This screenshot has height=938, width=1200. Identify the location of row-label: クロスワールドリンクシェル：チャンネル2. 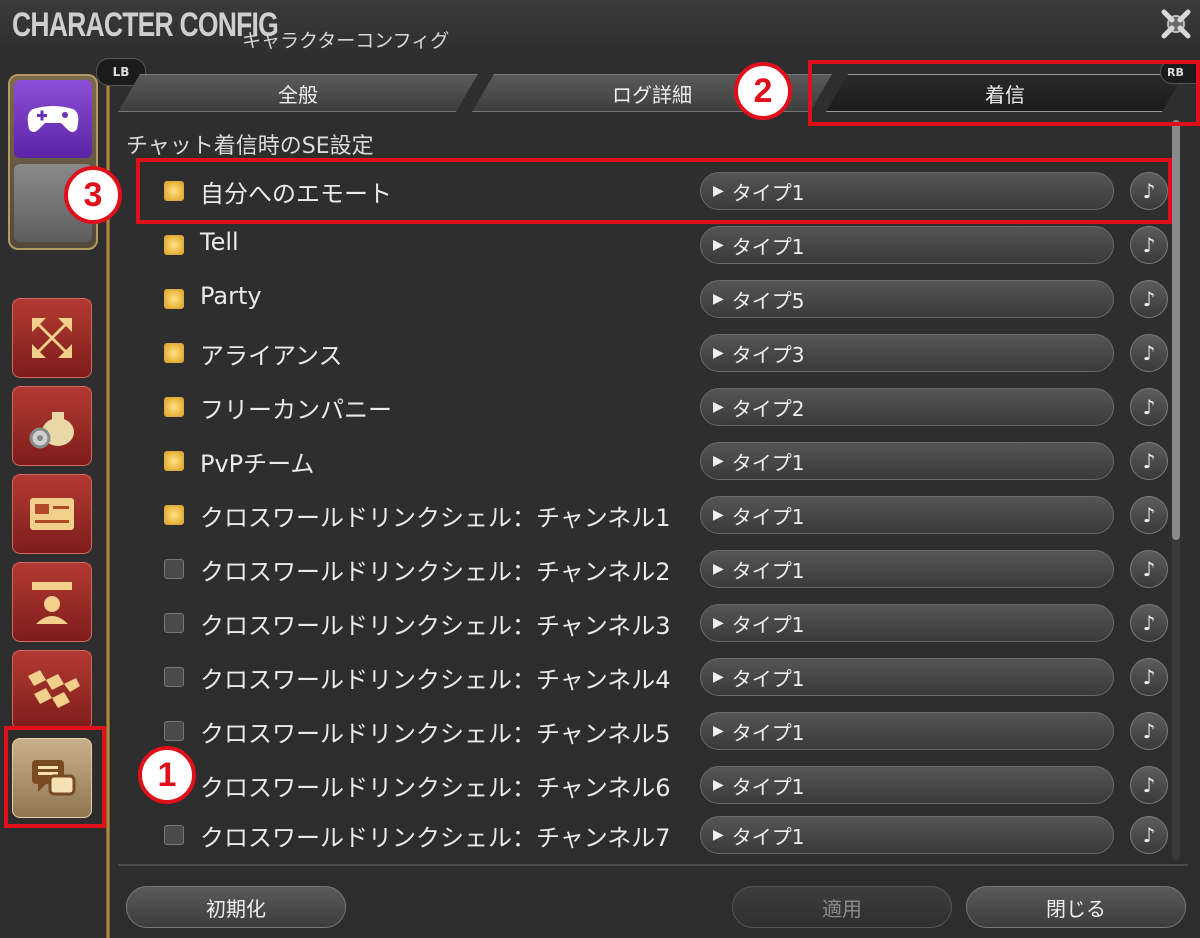
(435, 572).